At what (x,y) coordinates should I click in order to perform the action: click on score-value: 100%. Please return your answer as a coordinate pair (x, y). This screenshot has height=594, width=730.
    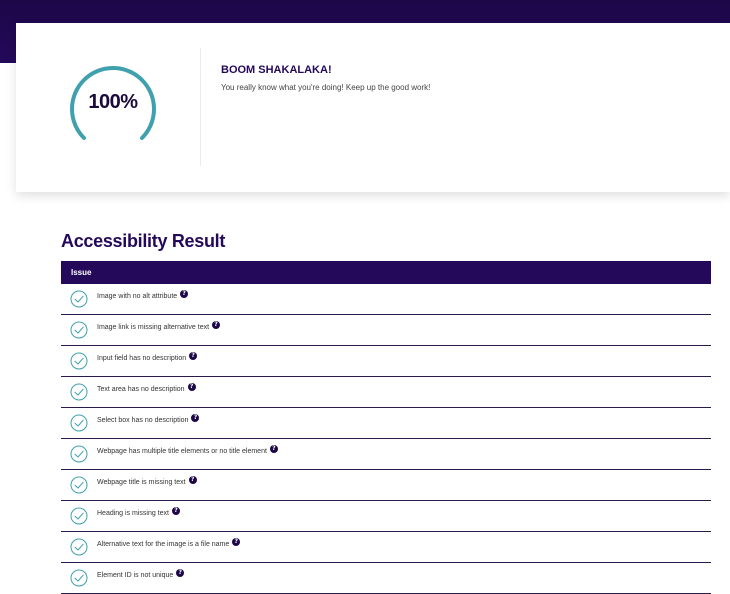
    Looking at the image, I should click on (113, 102).